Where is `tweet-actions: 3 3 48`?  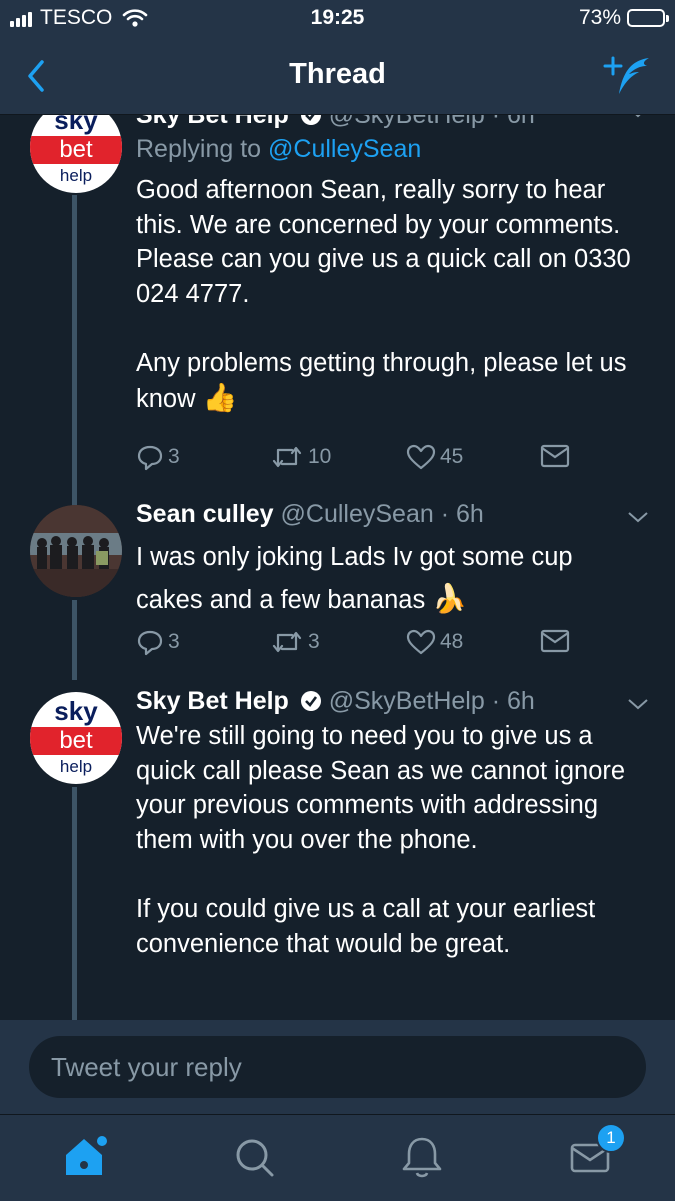 tweet-actions: 3 3 48 is located at coordinates (386, 646).